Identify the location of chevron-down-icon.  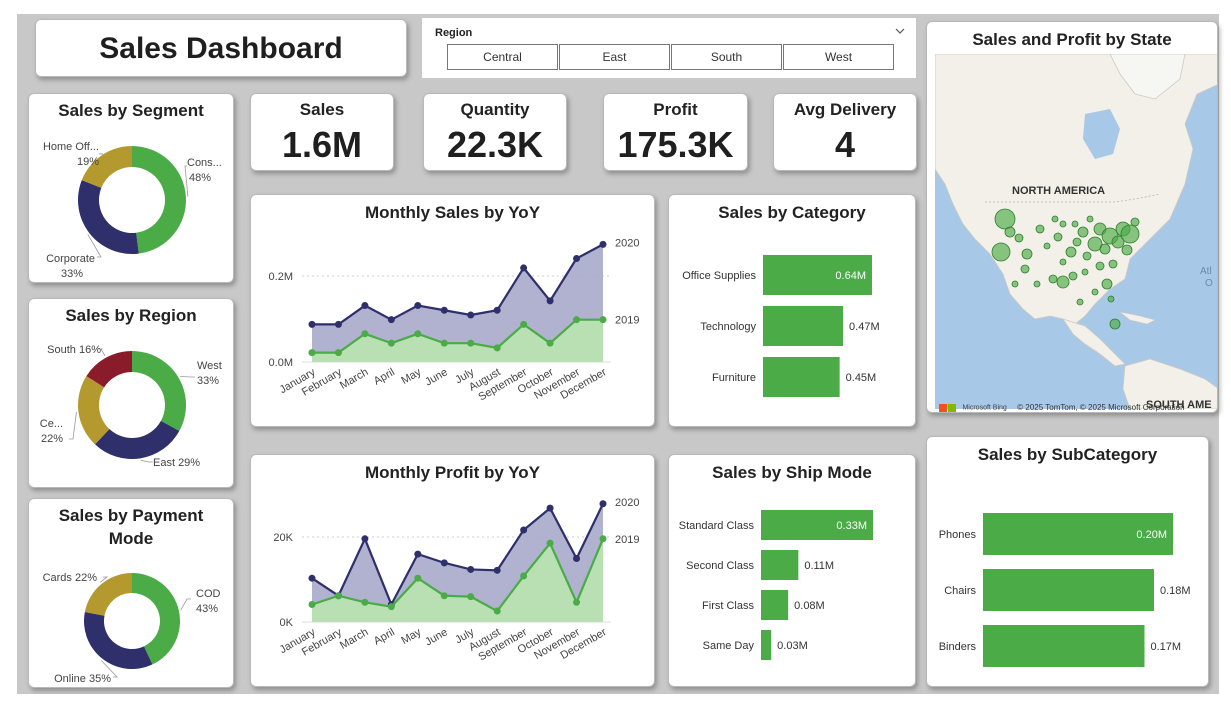
(900, 31).